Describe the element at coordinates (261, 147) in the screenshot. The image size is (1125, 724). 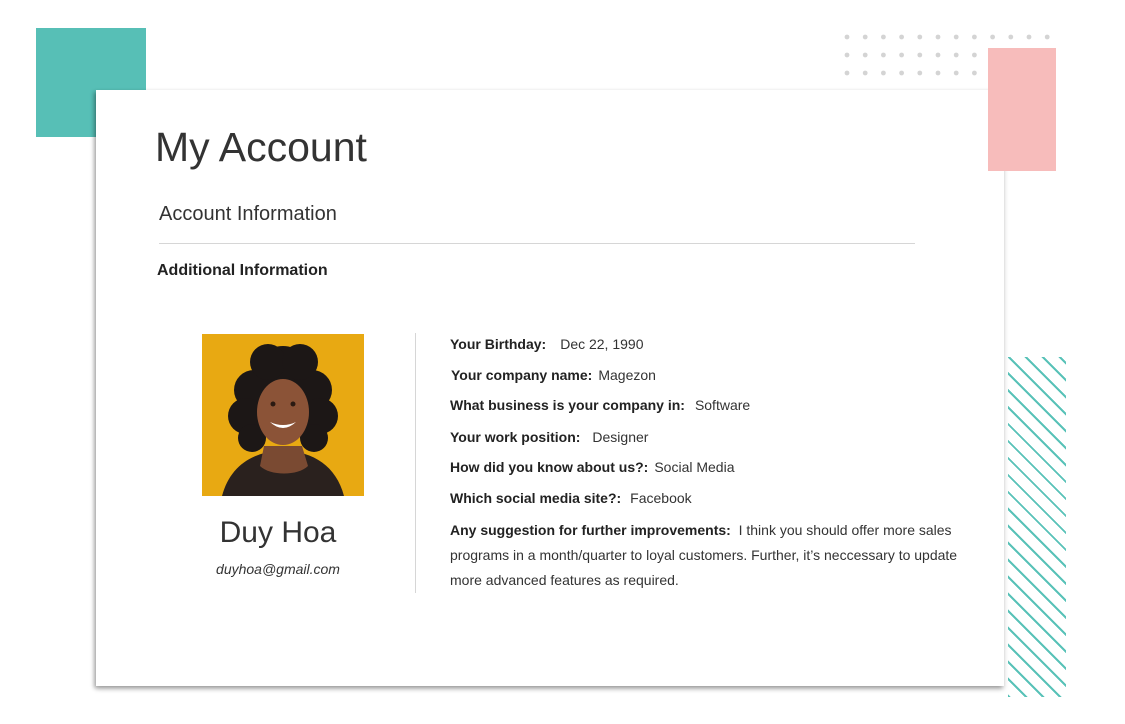
I see `page-title: My Account` at that location.